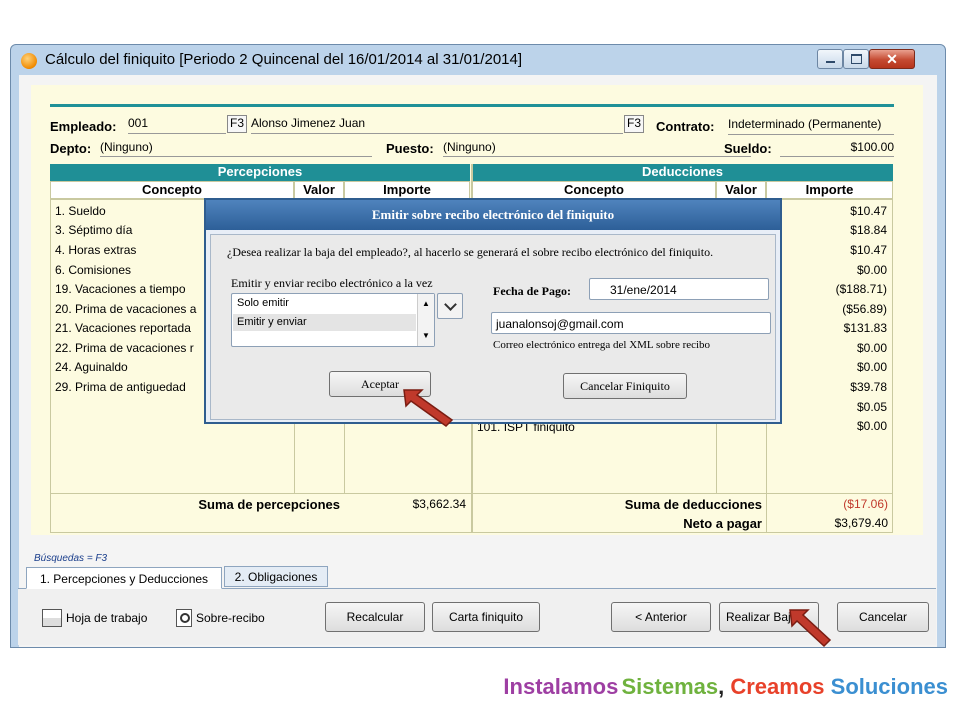 The height and width of the screenshot is (720, 960). I want to click on slogan-comma: ,, so click(721, 686).